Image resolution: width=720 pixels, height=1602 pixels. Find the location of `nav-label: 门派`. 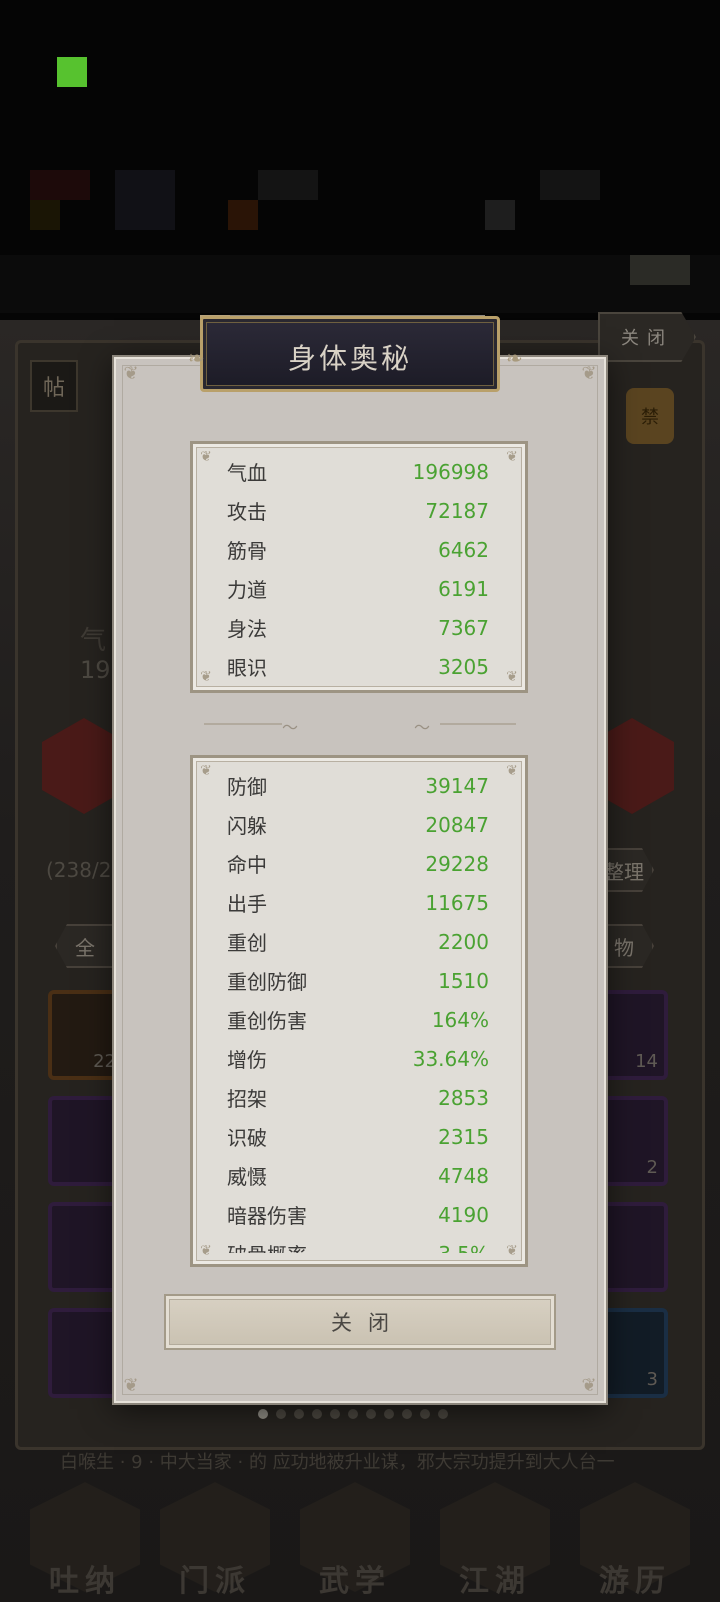

nav-label: 门派 is located at coordinates (215, 1578).